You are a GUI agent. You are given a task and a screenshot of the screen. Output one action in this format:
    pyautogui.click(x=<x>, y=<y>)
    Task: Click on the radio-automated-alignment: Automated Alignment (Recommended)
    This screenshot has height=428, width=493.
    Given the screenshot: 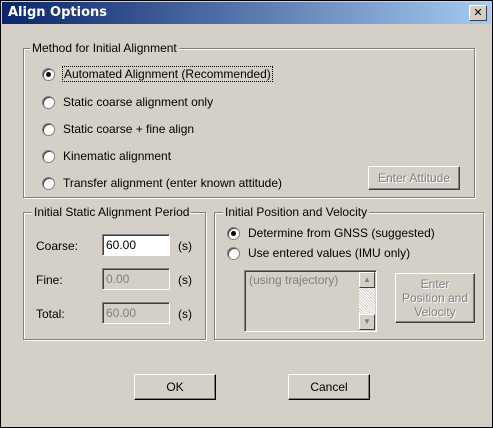 What is the action you would take?
    pyautogui.click(x=157, y=74)
    